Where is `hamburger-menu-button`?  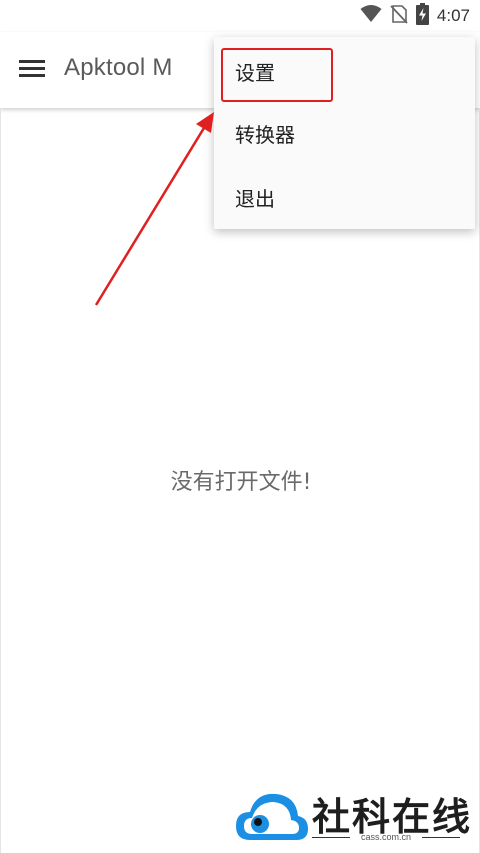 hamburger-menu-button is located at coordinates (32, 70).